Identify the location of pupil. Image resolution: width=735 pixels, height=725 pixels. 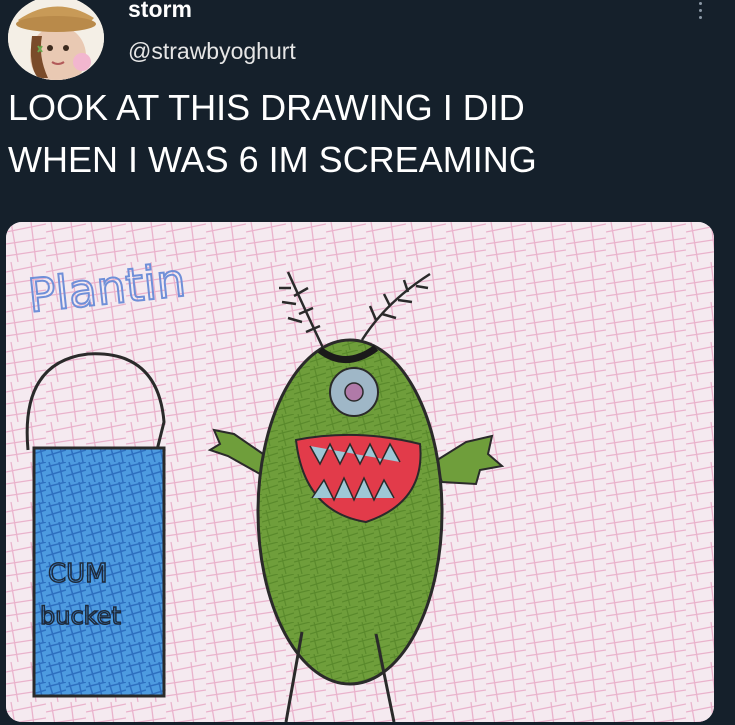
(354, 392).